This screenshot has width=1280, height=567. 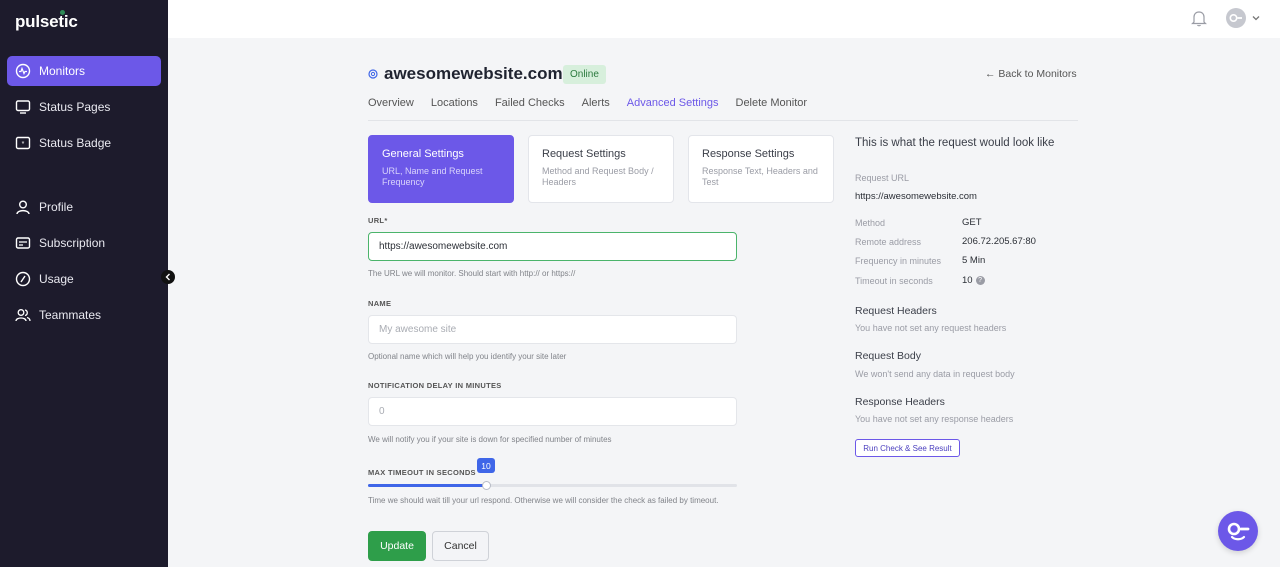 I want to click on sidebar-item-status-badge: * Status Badge, so click(x=84, y=143).